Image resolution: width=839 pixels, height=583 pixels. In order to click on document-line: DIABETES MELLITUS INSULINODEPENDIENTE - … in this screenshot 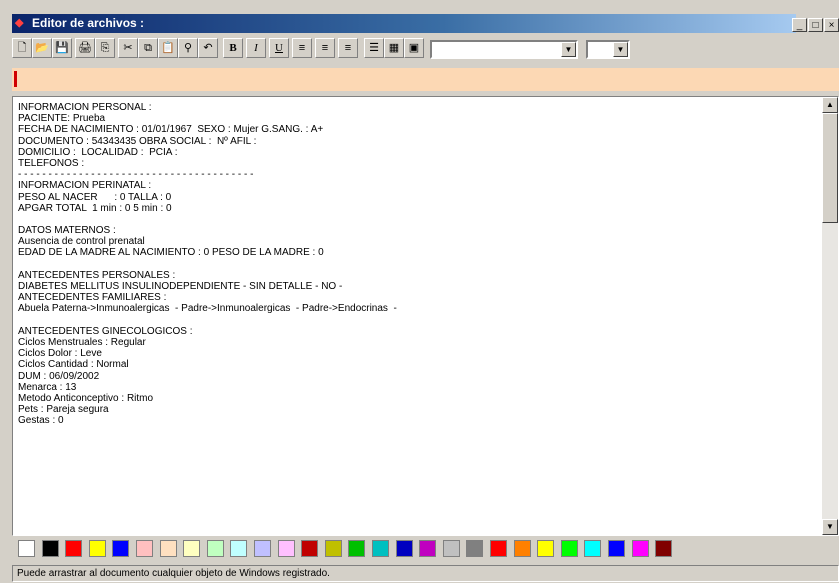, I will do `click(180, 286)`.